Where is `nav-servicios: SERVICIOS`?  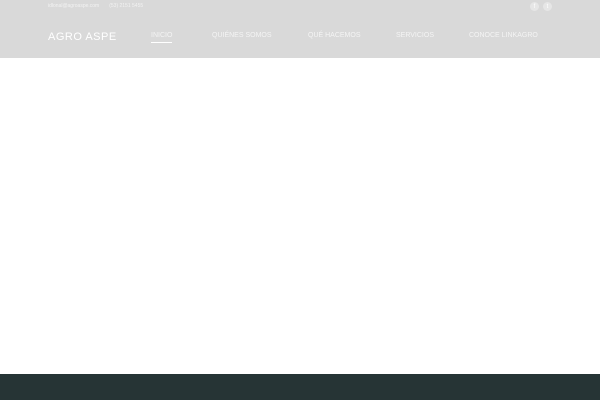
nav-servicios: SERVICIOS is located at coordinates (415, 35).